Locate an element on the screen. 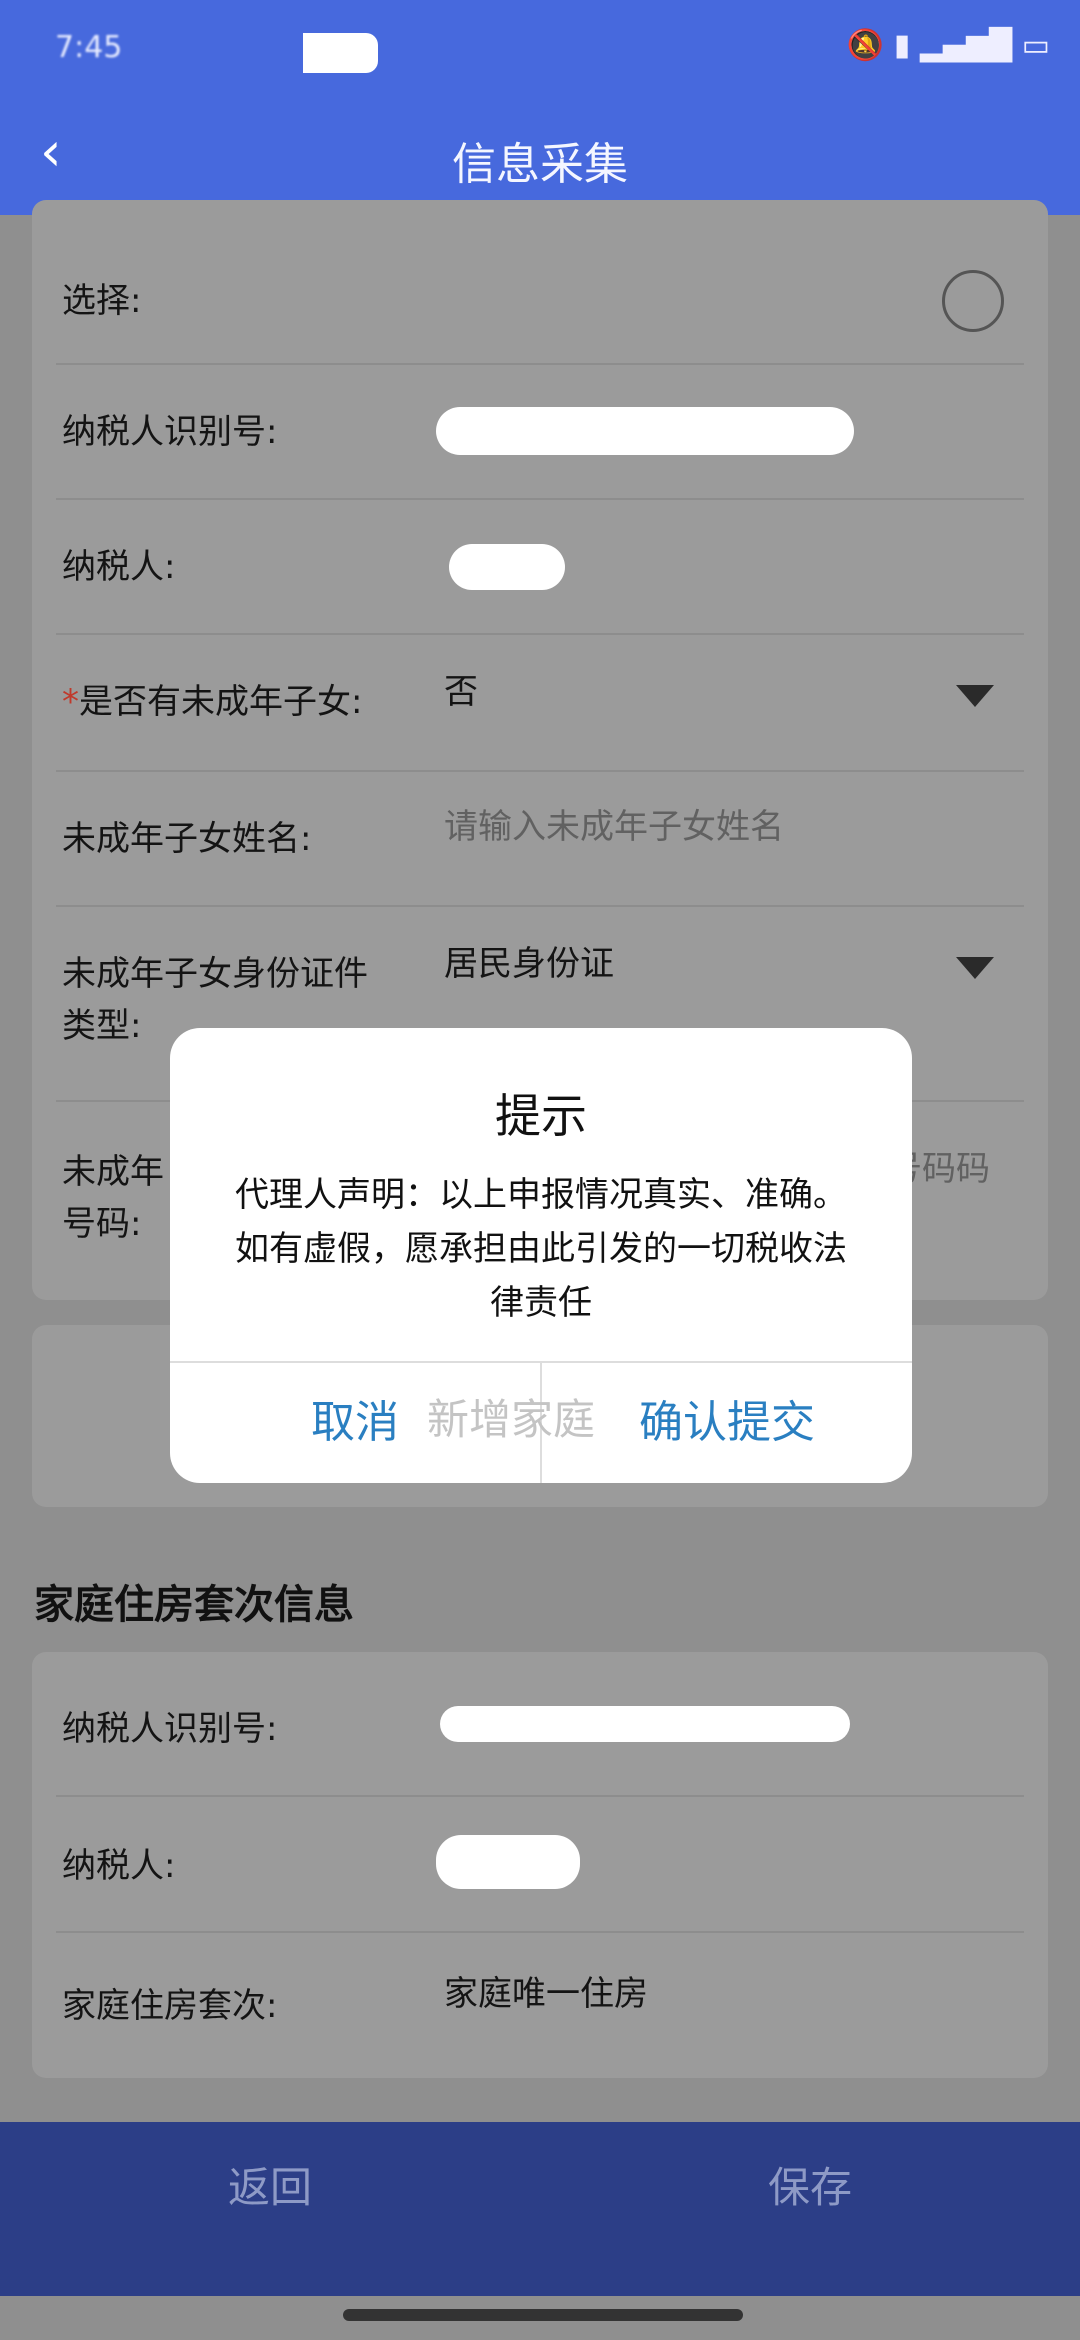 Image resolution: width=1080 pixels, height=2340 pixels. required-mark: * is located at coordinates (70, 702).